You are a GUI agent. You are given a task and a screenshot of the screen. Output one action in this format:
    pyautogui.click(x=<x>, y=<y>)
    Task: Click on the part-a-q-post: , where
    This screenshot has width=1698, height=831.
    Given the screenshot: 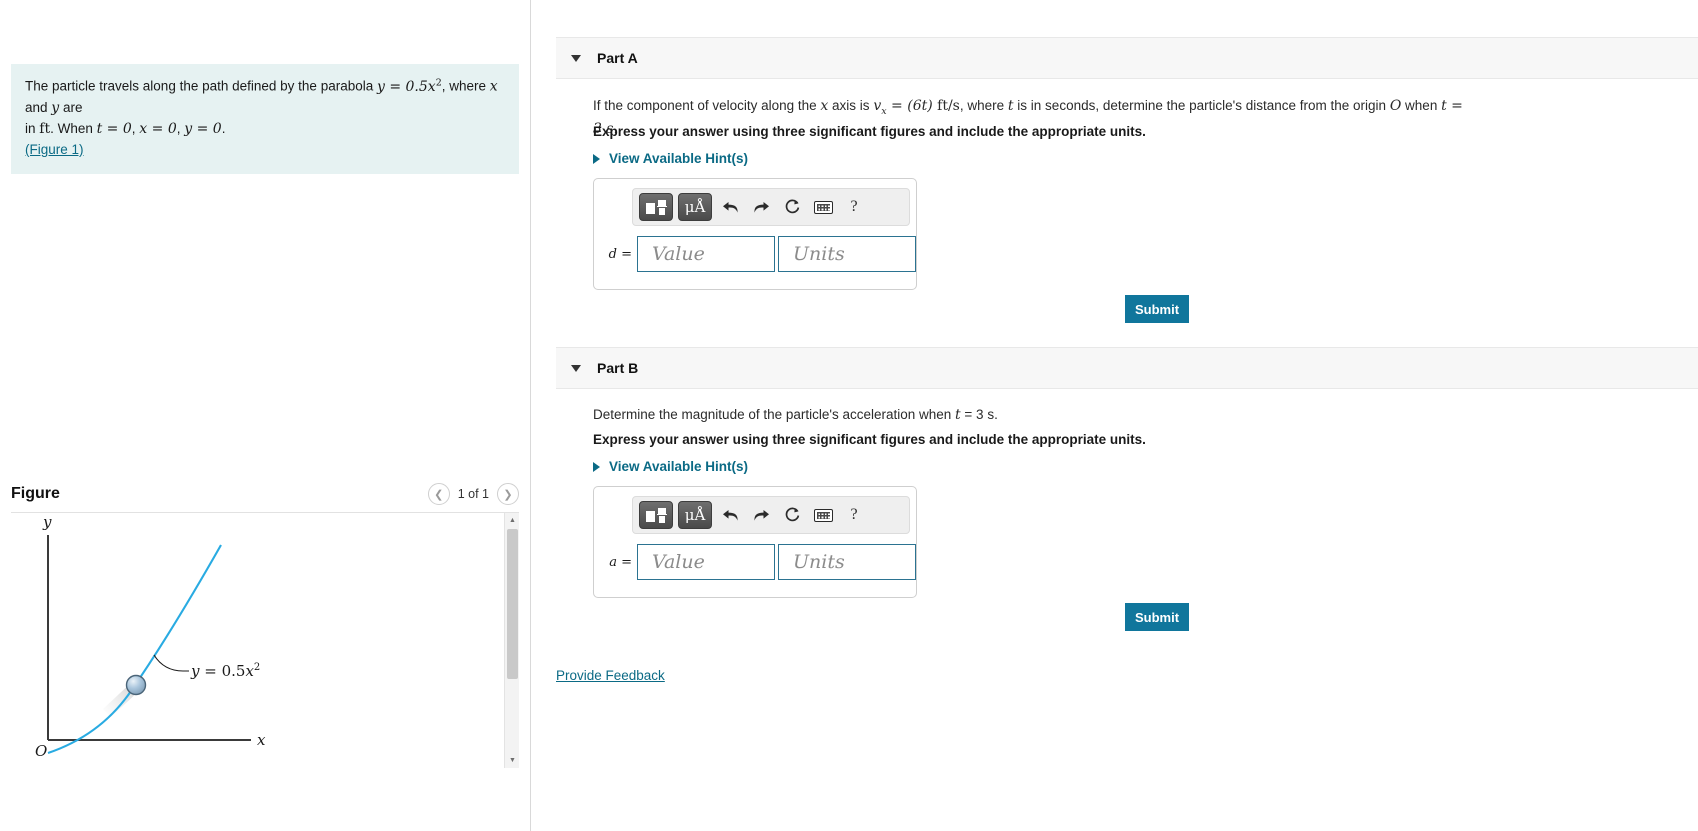 What is the action you would take?
    pyautogui.click(x=983, y=105)
    